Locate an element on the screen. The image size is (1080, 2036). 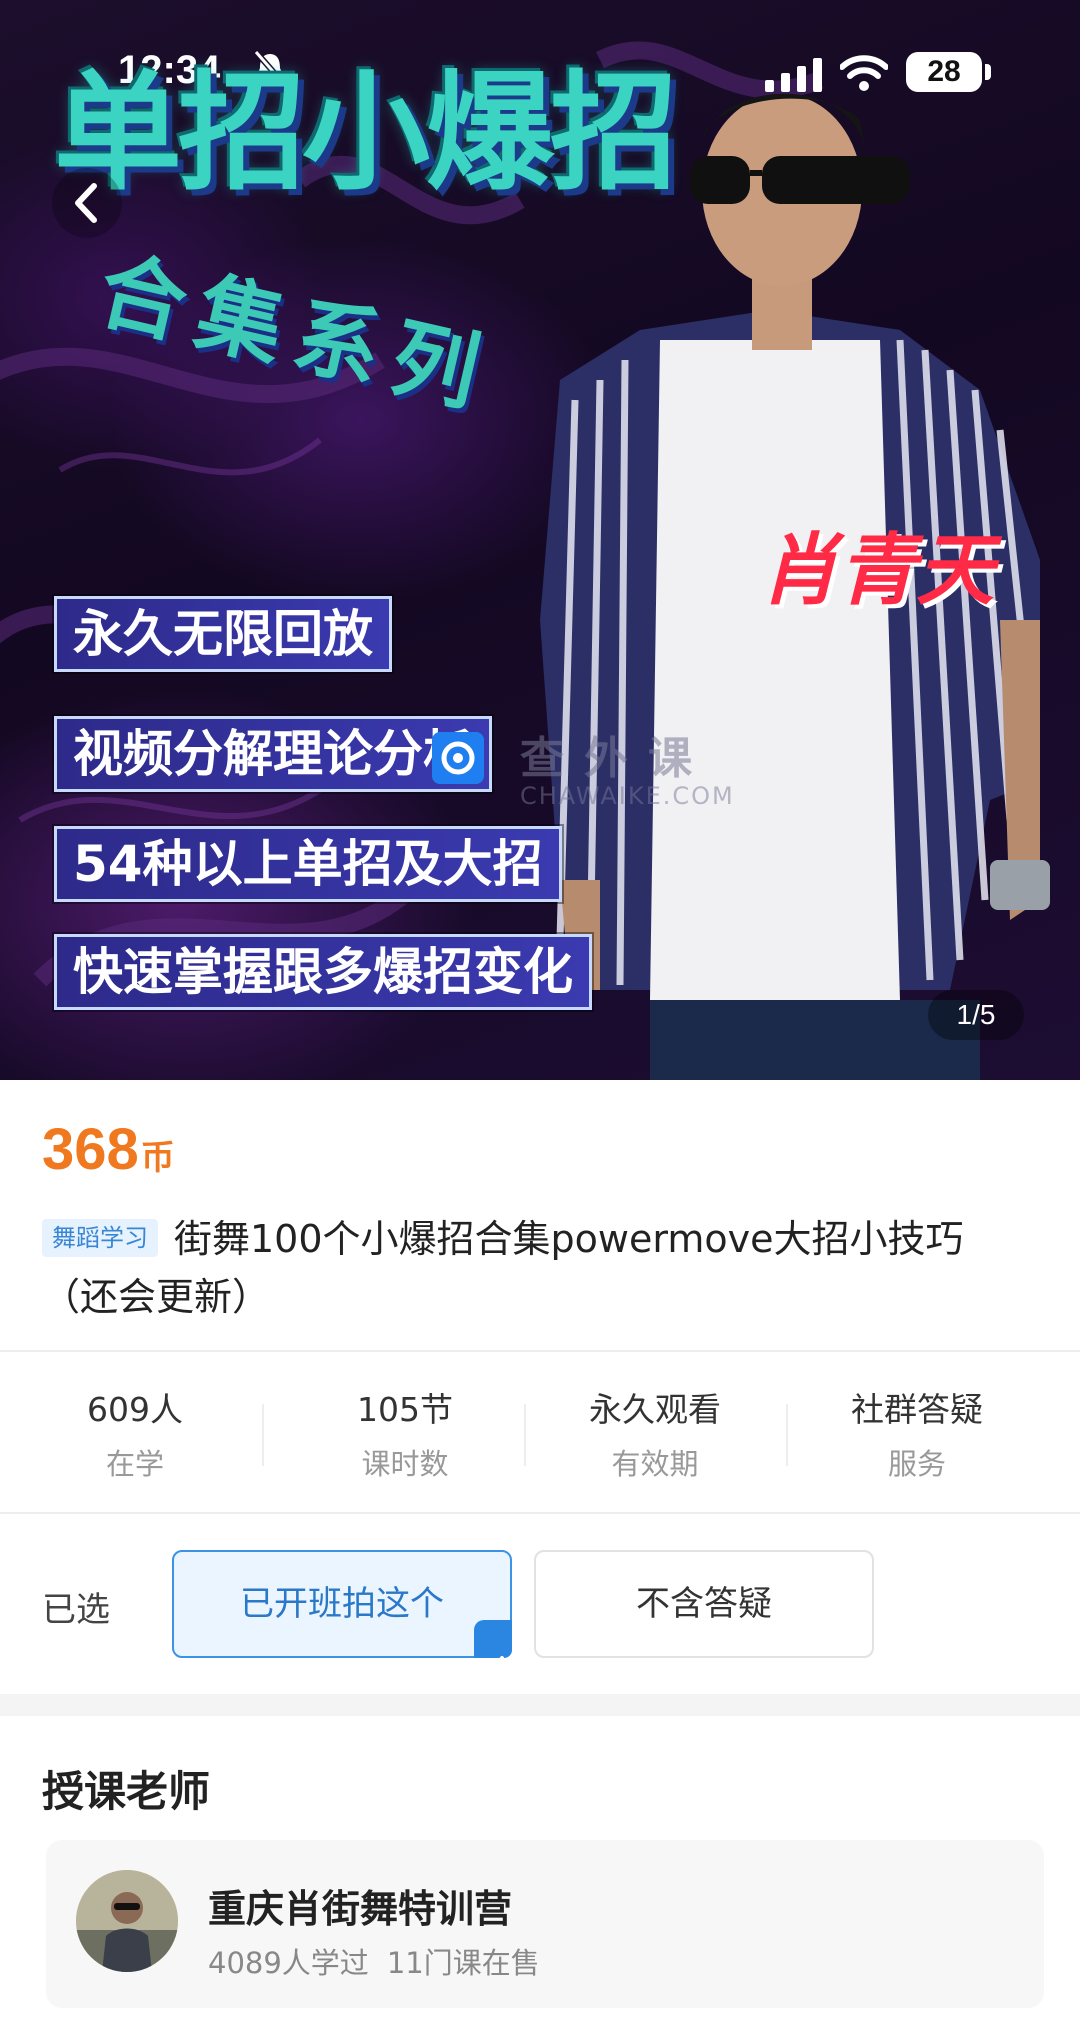
watermark-subtext: CHAWAIKE.COM is located at coordinates (627, 796).